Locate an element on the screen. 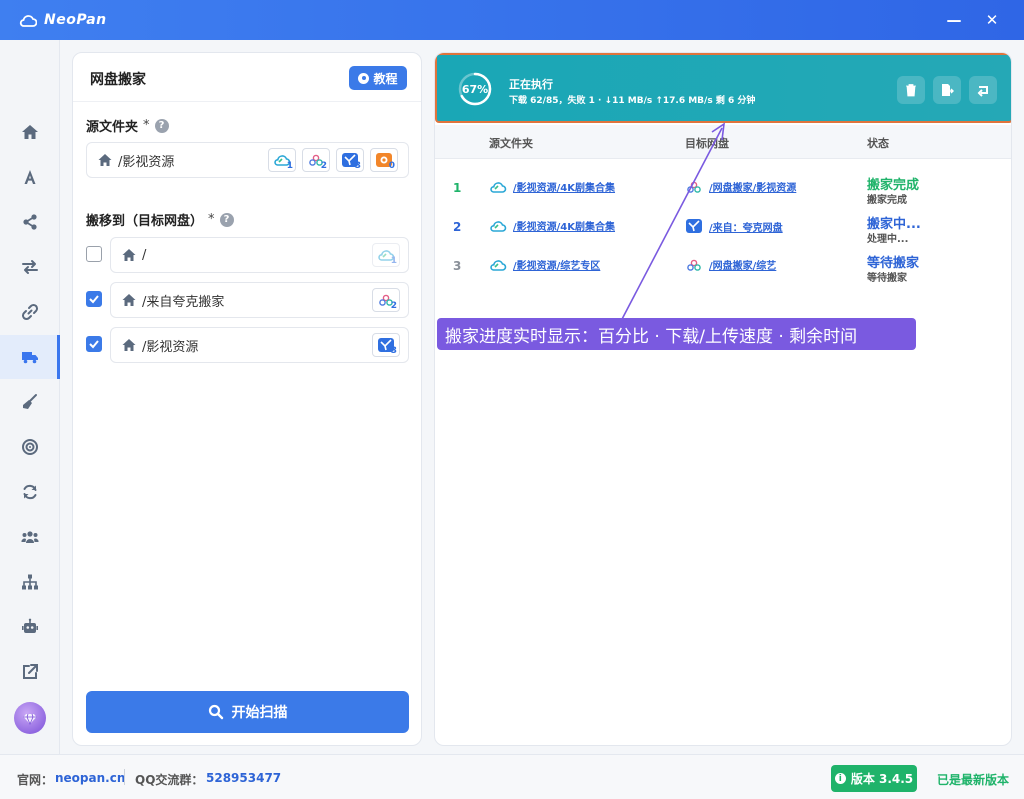 Image resolution: width=1024 pixels, height=799 pixels. version-badge: i 版本 3.4.5 is located at coordinates (874, 778).